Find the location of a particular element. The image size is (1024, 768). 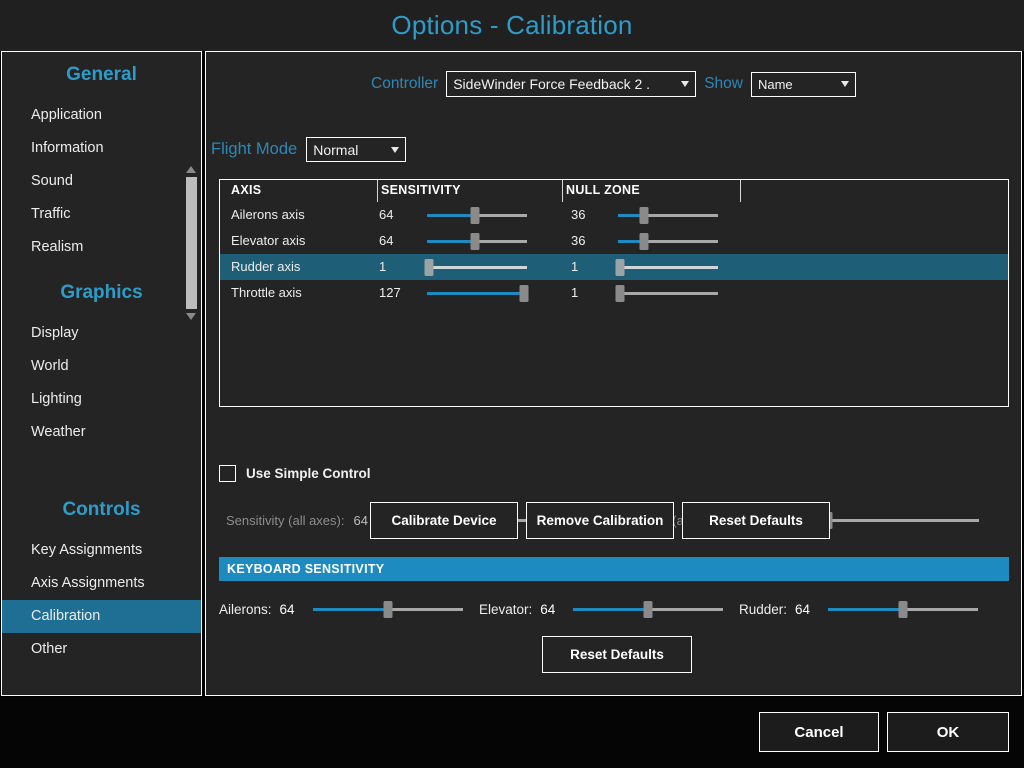

calibrate-device-button: Calibrate Device is located at coordinates (444, 520).